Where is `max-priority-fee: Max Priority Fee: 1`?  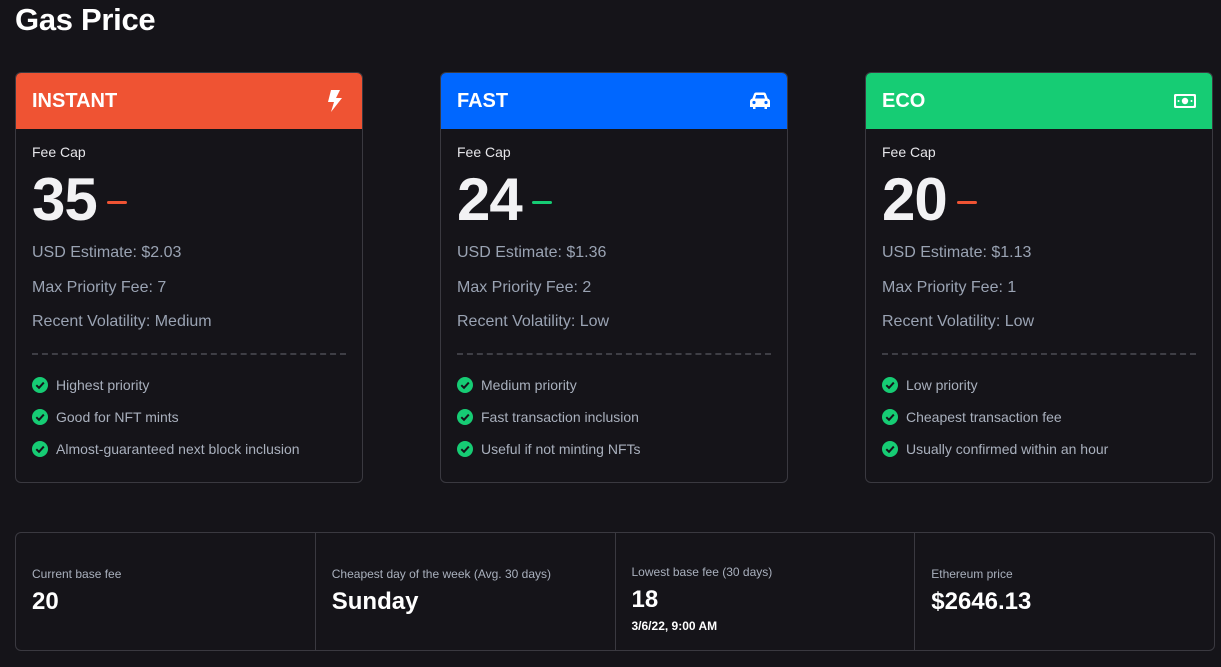 max-priority-fee: Max Priority Fee: 1 is located at coordinates (949, 287).